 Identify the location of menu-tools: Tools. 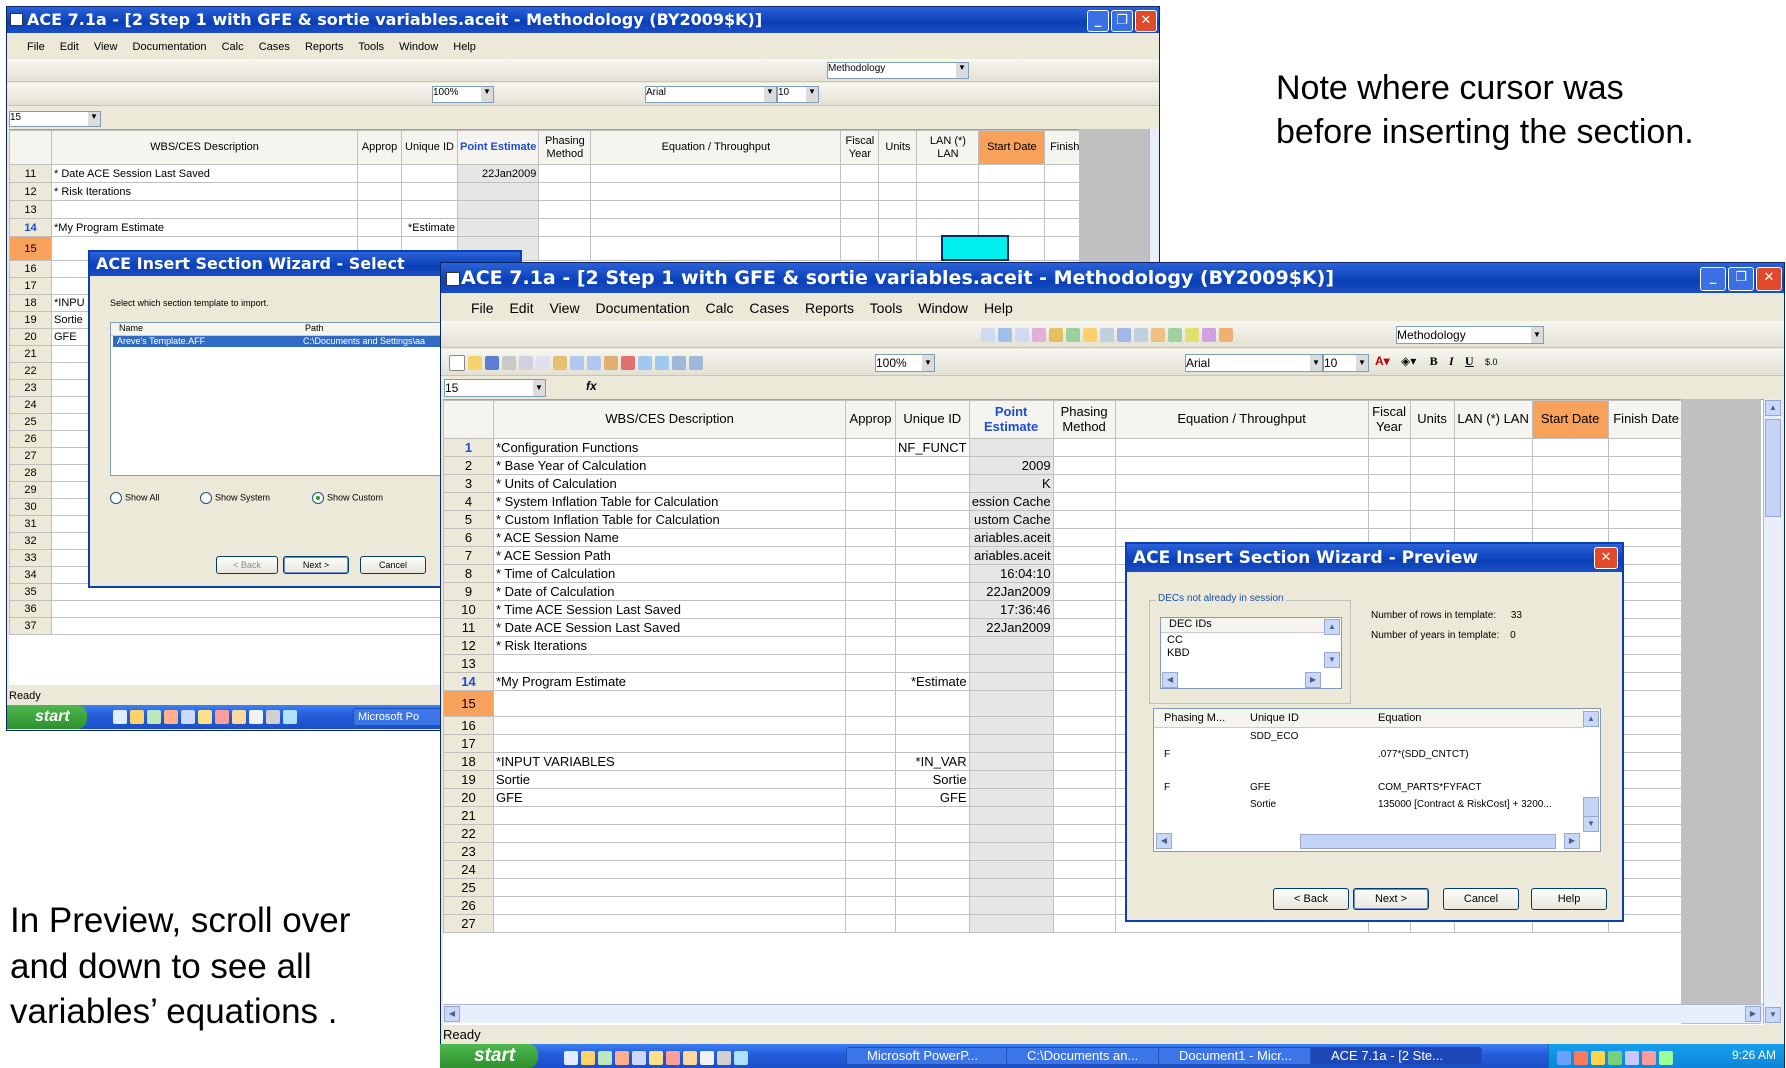
(371, 47).